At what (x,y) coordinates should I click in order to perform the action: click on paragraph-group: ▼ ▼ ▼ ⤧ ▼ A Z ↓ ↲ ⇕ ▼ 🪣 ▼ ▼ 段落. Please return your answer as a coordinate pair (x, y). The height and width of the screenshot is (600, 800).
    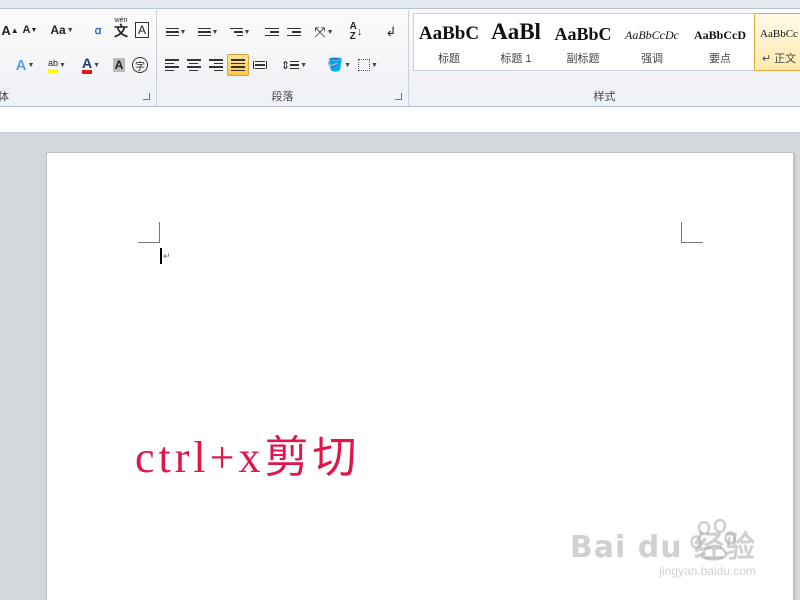
    Looking at the image, I should click on (283, 58).